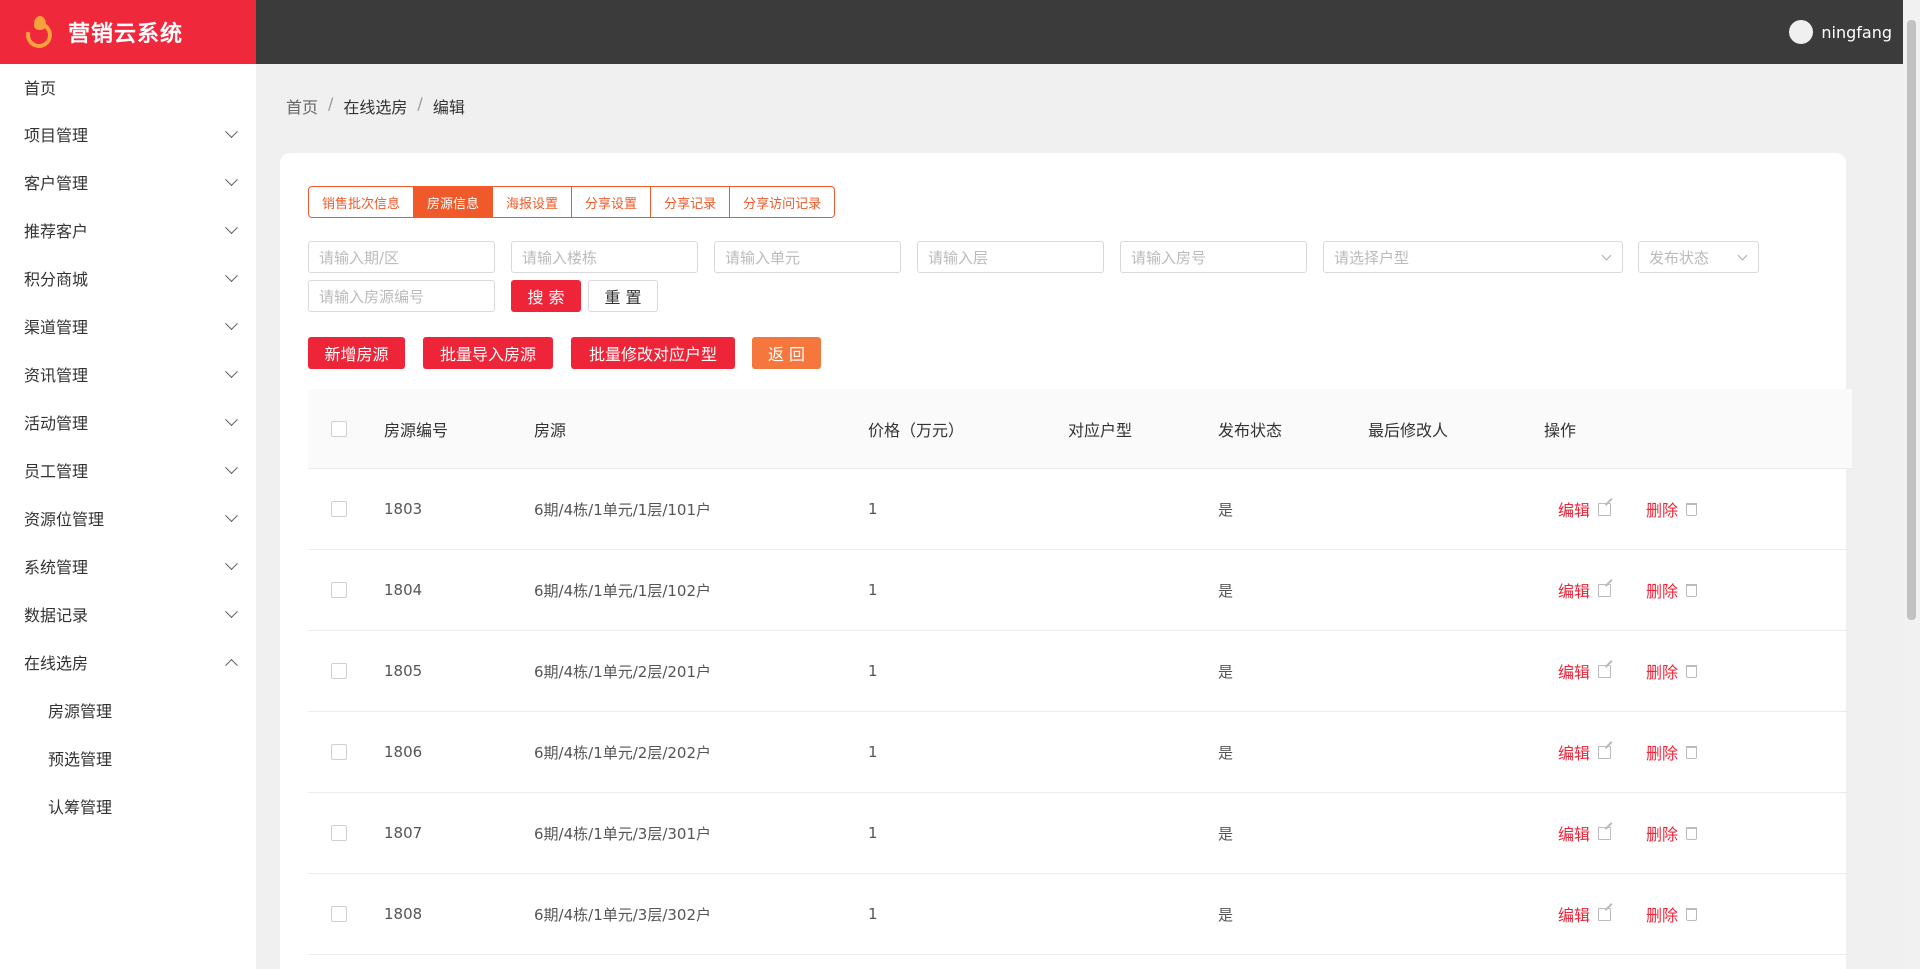  What do you see at coordinates (807, 257) in the screenshot?
I see `unit-input: 请输入单元` at bounding box center [807, 257].